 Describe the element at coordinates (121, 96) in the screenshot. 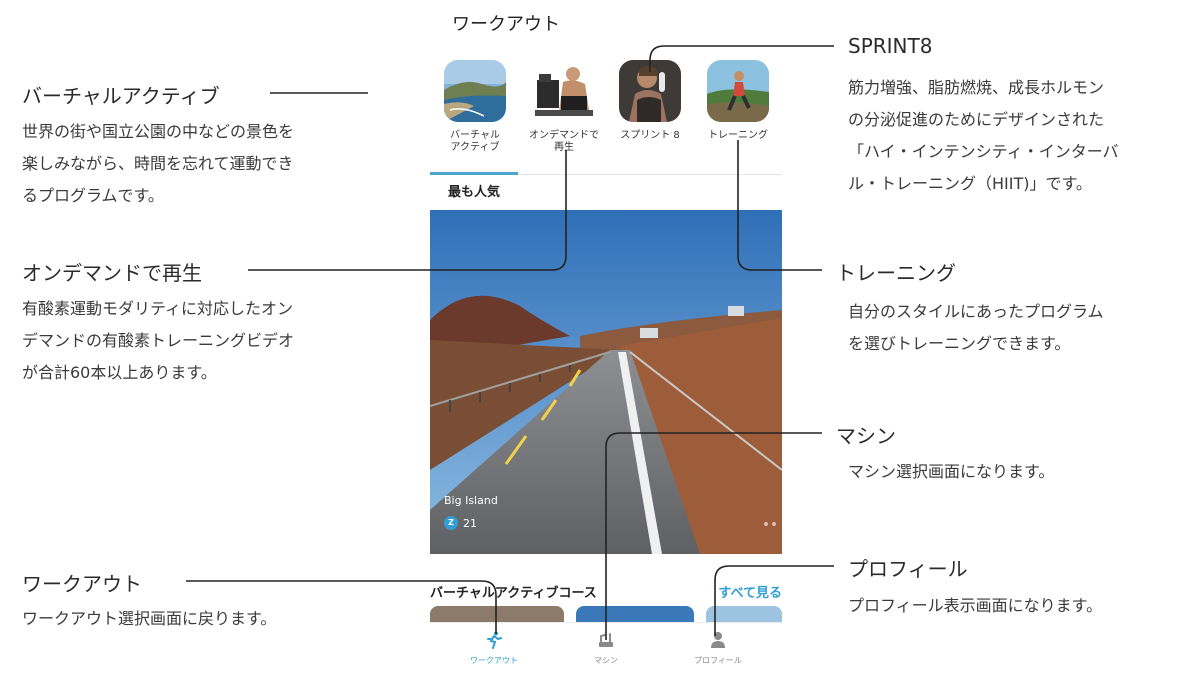

I see `annotation-virtual-active-title: バーチャルアクティブ` at that location.